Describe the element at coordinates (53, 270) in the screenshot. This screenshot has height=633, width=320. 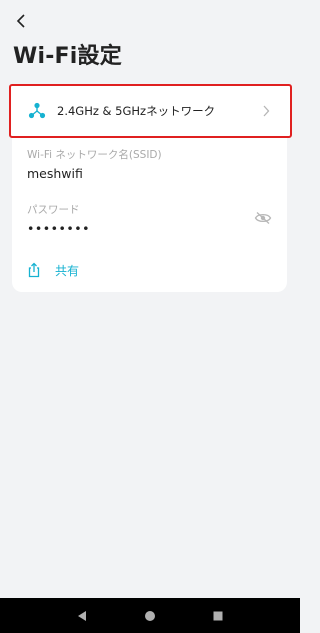
I see `share-button: 共有` at that location.